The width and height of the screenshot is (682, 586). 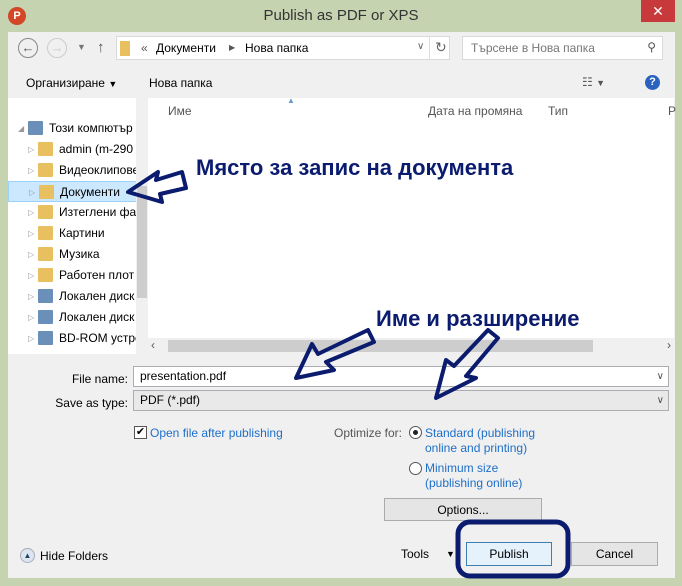 What do you see at coordinates (335, 354) in the screenshot?
I see `arrow-to-file-name` at bounding box center [335, 354].